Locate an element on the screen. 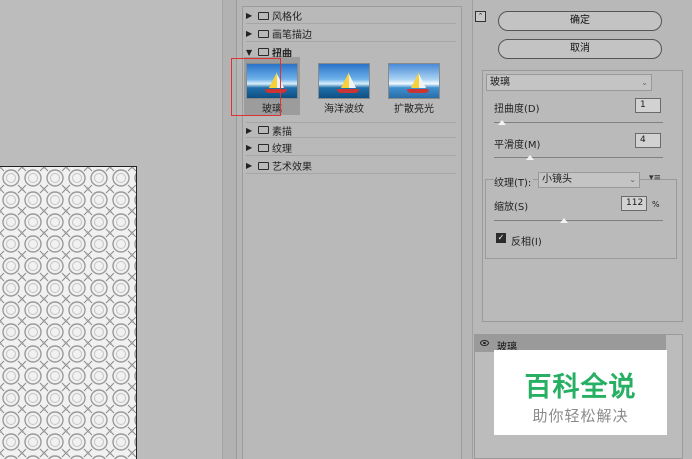  texture-select: 小镜头 ⌄ is located at coordinates (589, 180).